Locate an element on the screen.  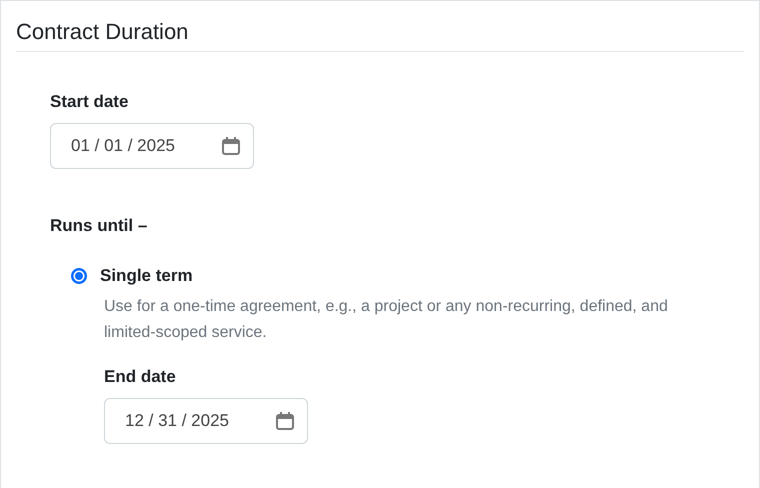
section-title: Contract Duration is located at coordinates (103, 32).